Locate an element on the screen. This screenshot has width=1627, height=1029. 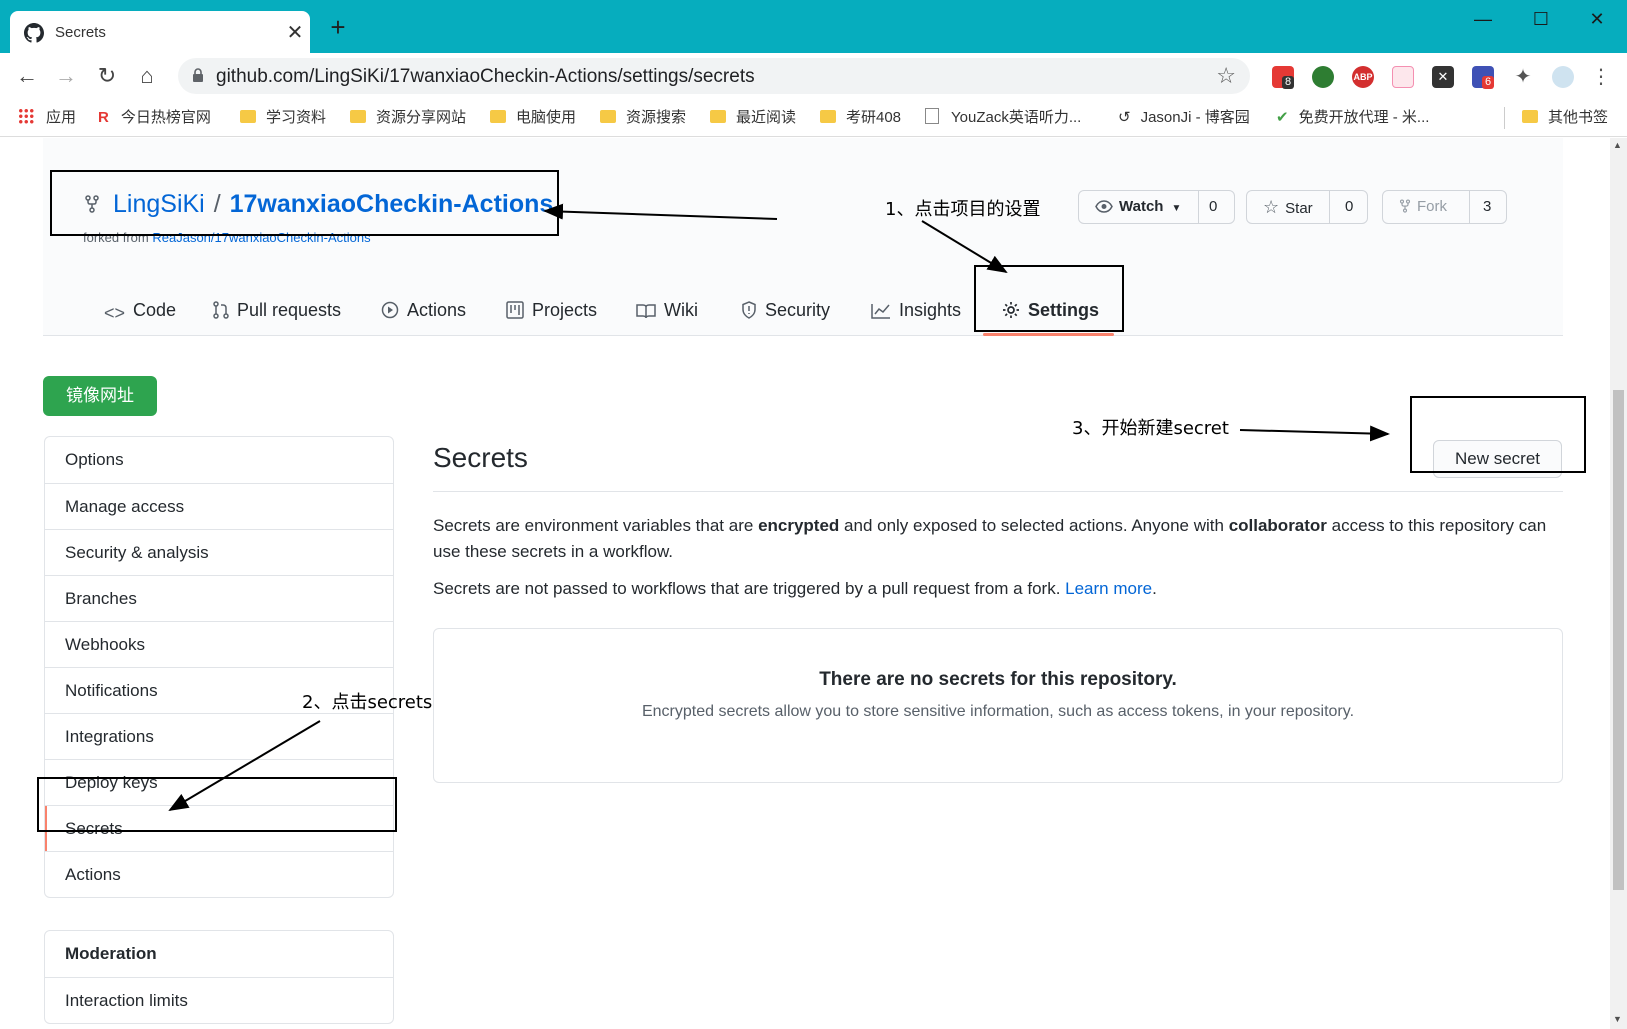
window-close-icon: ✕ is located at coordinates (1597, 22).